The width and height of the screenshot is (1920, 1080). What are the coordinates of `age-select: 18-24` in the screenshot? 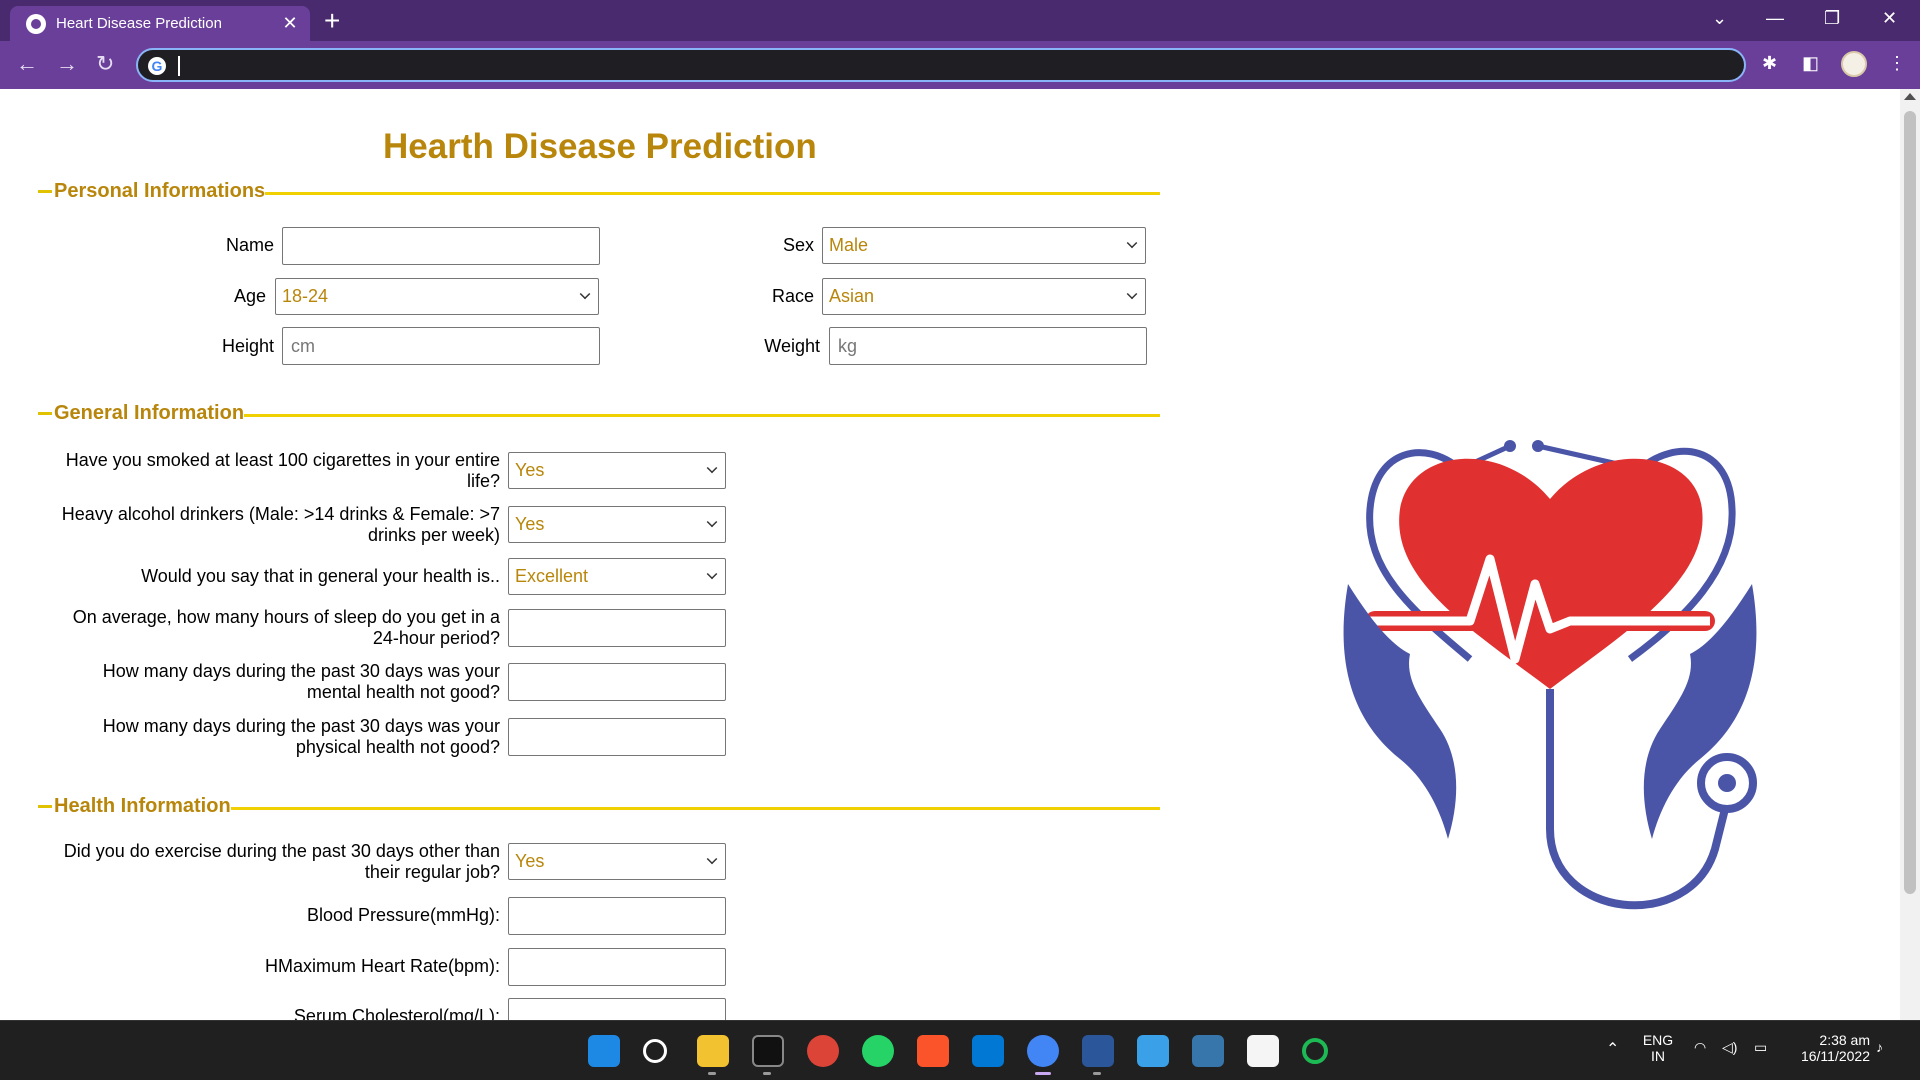 It's located at (437, 296).